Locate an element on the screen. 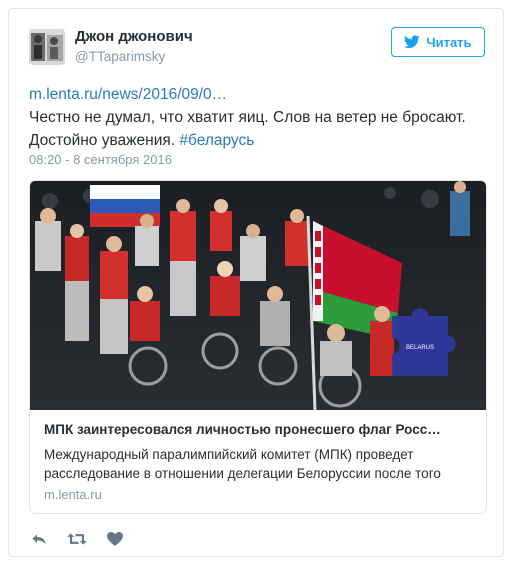  reply-icon is located at coordinates (39, 539).